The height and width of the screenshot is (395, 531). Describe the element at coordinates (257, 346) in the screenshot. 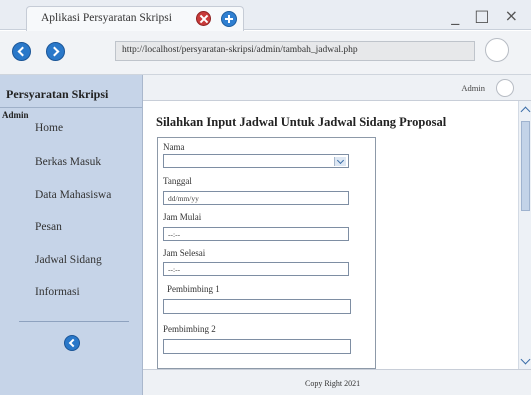

I see `pembimbing2-input` at that location.